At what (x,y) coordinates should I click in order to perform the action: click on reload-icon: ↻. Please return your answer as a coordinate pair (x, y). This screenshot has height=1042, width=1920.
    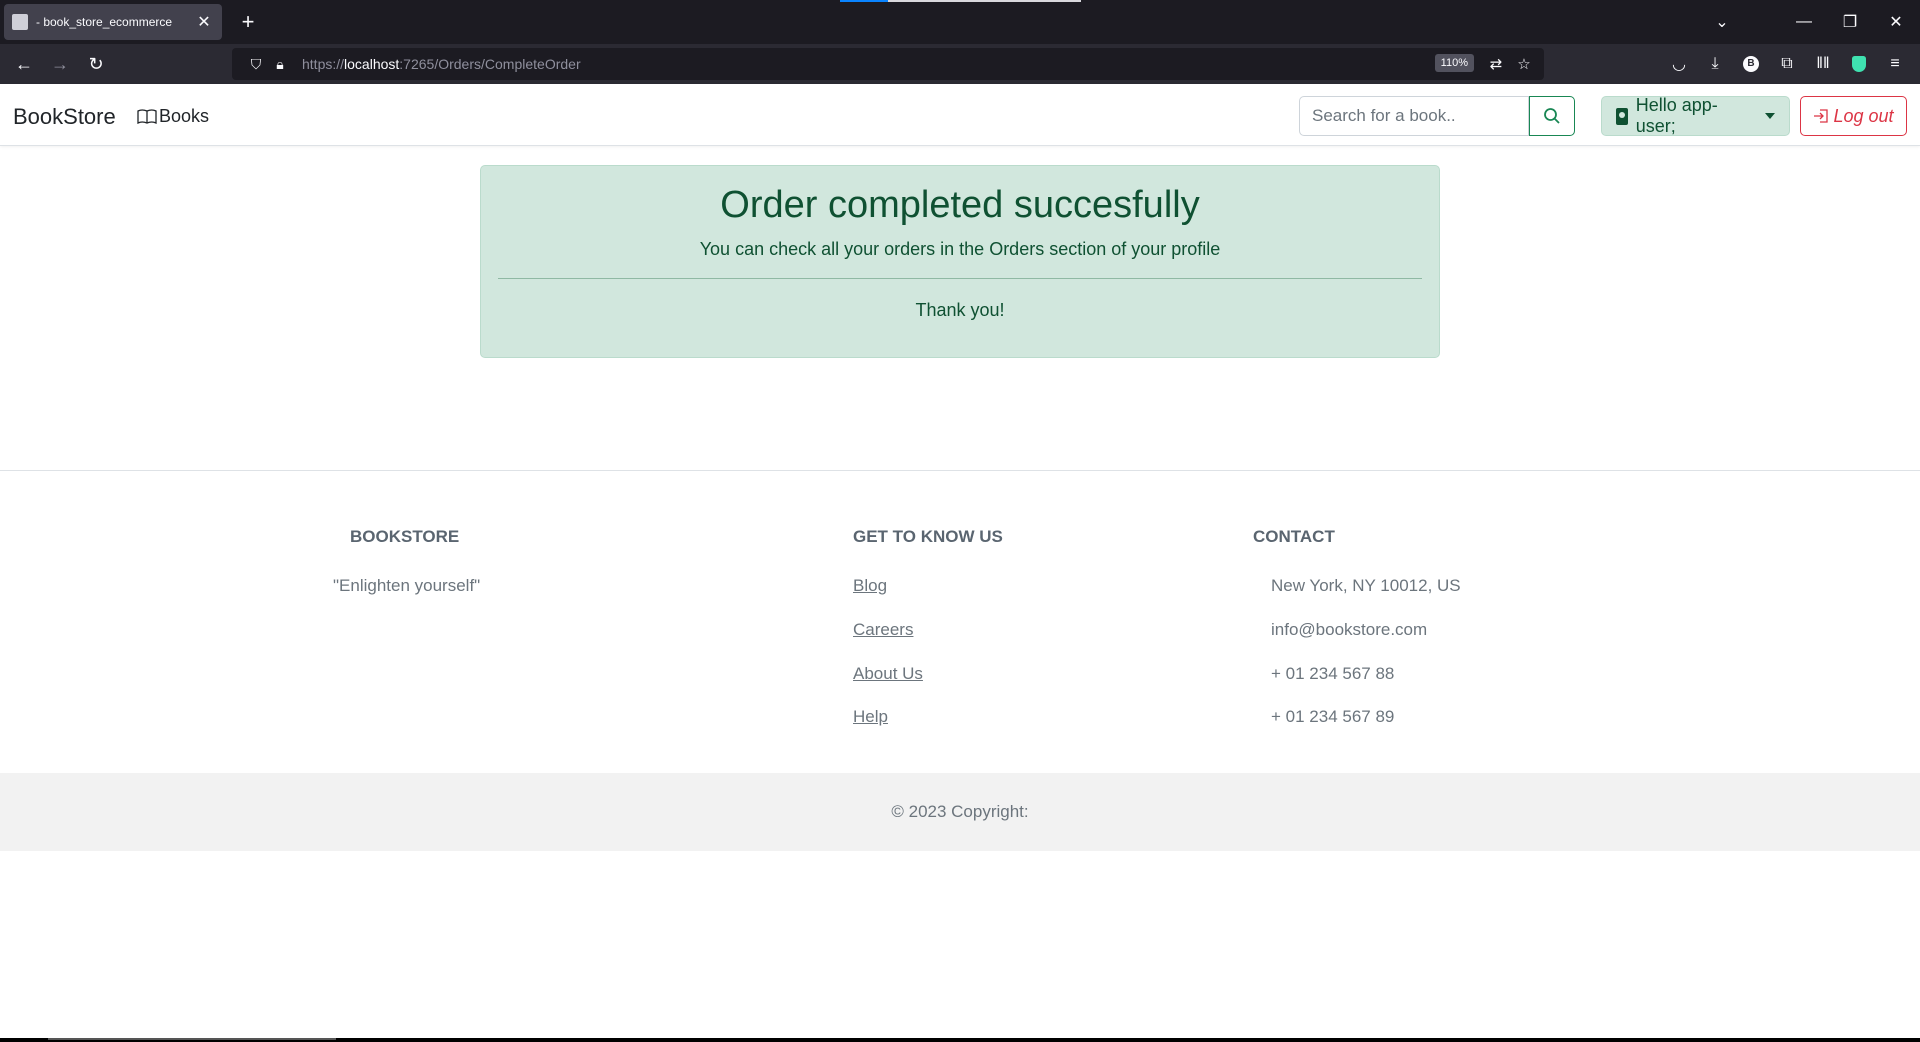
    Looking at the image, I should click on (96, 64).